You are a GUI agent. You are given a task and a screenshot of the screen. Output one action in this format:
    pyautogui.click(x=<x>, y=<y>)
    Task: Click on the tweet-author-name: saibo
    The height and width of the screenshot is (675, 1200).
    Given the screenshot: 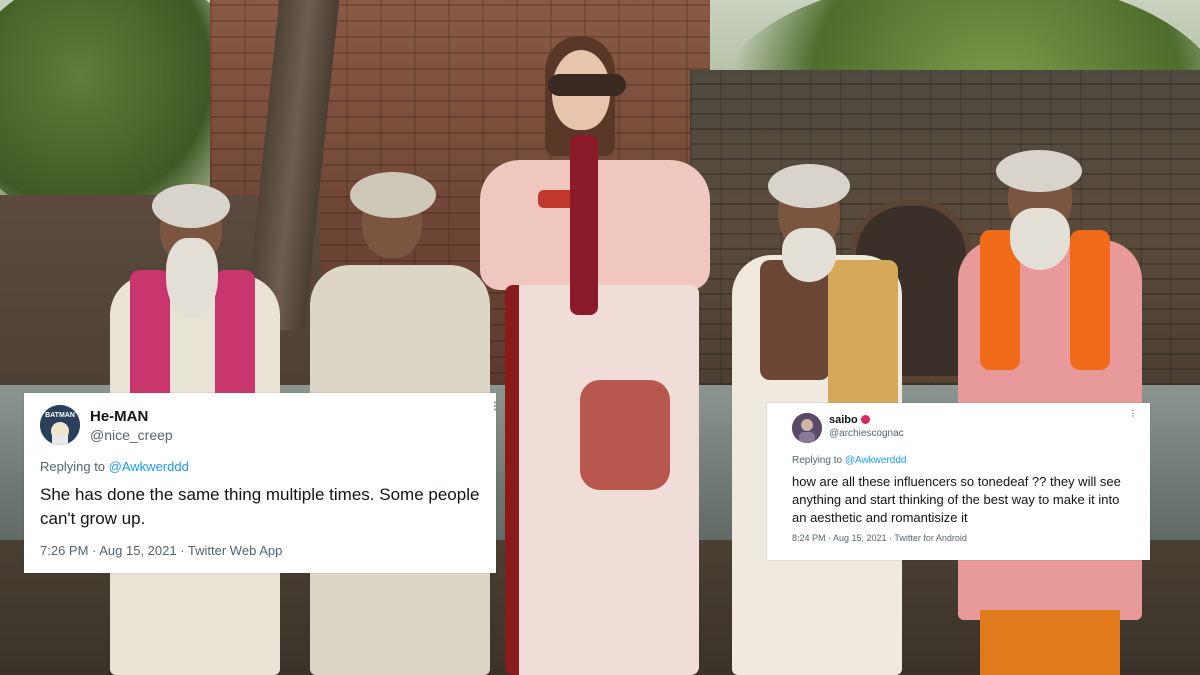 What is the action you would take?
    pyautogui.click(x=843, y=420)
    